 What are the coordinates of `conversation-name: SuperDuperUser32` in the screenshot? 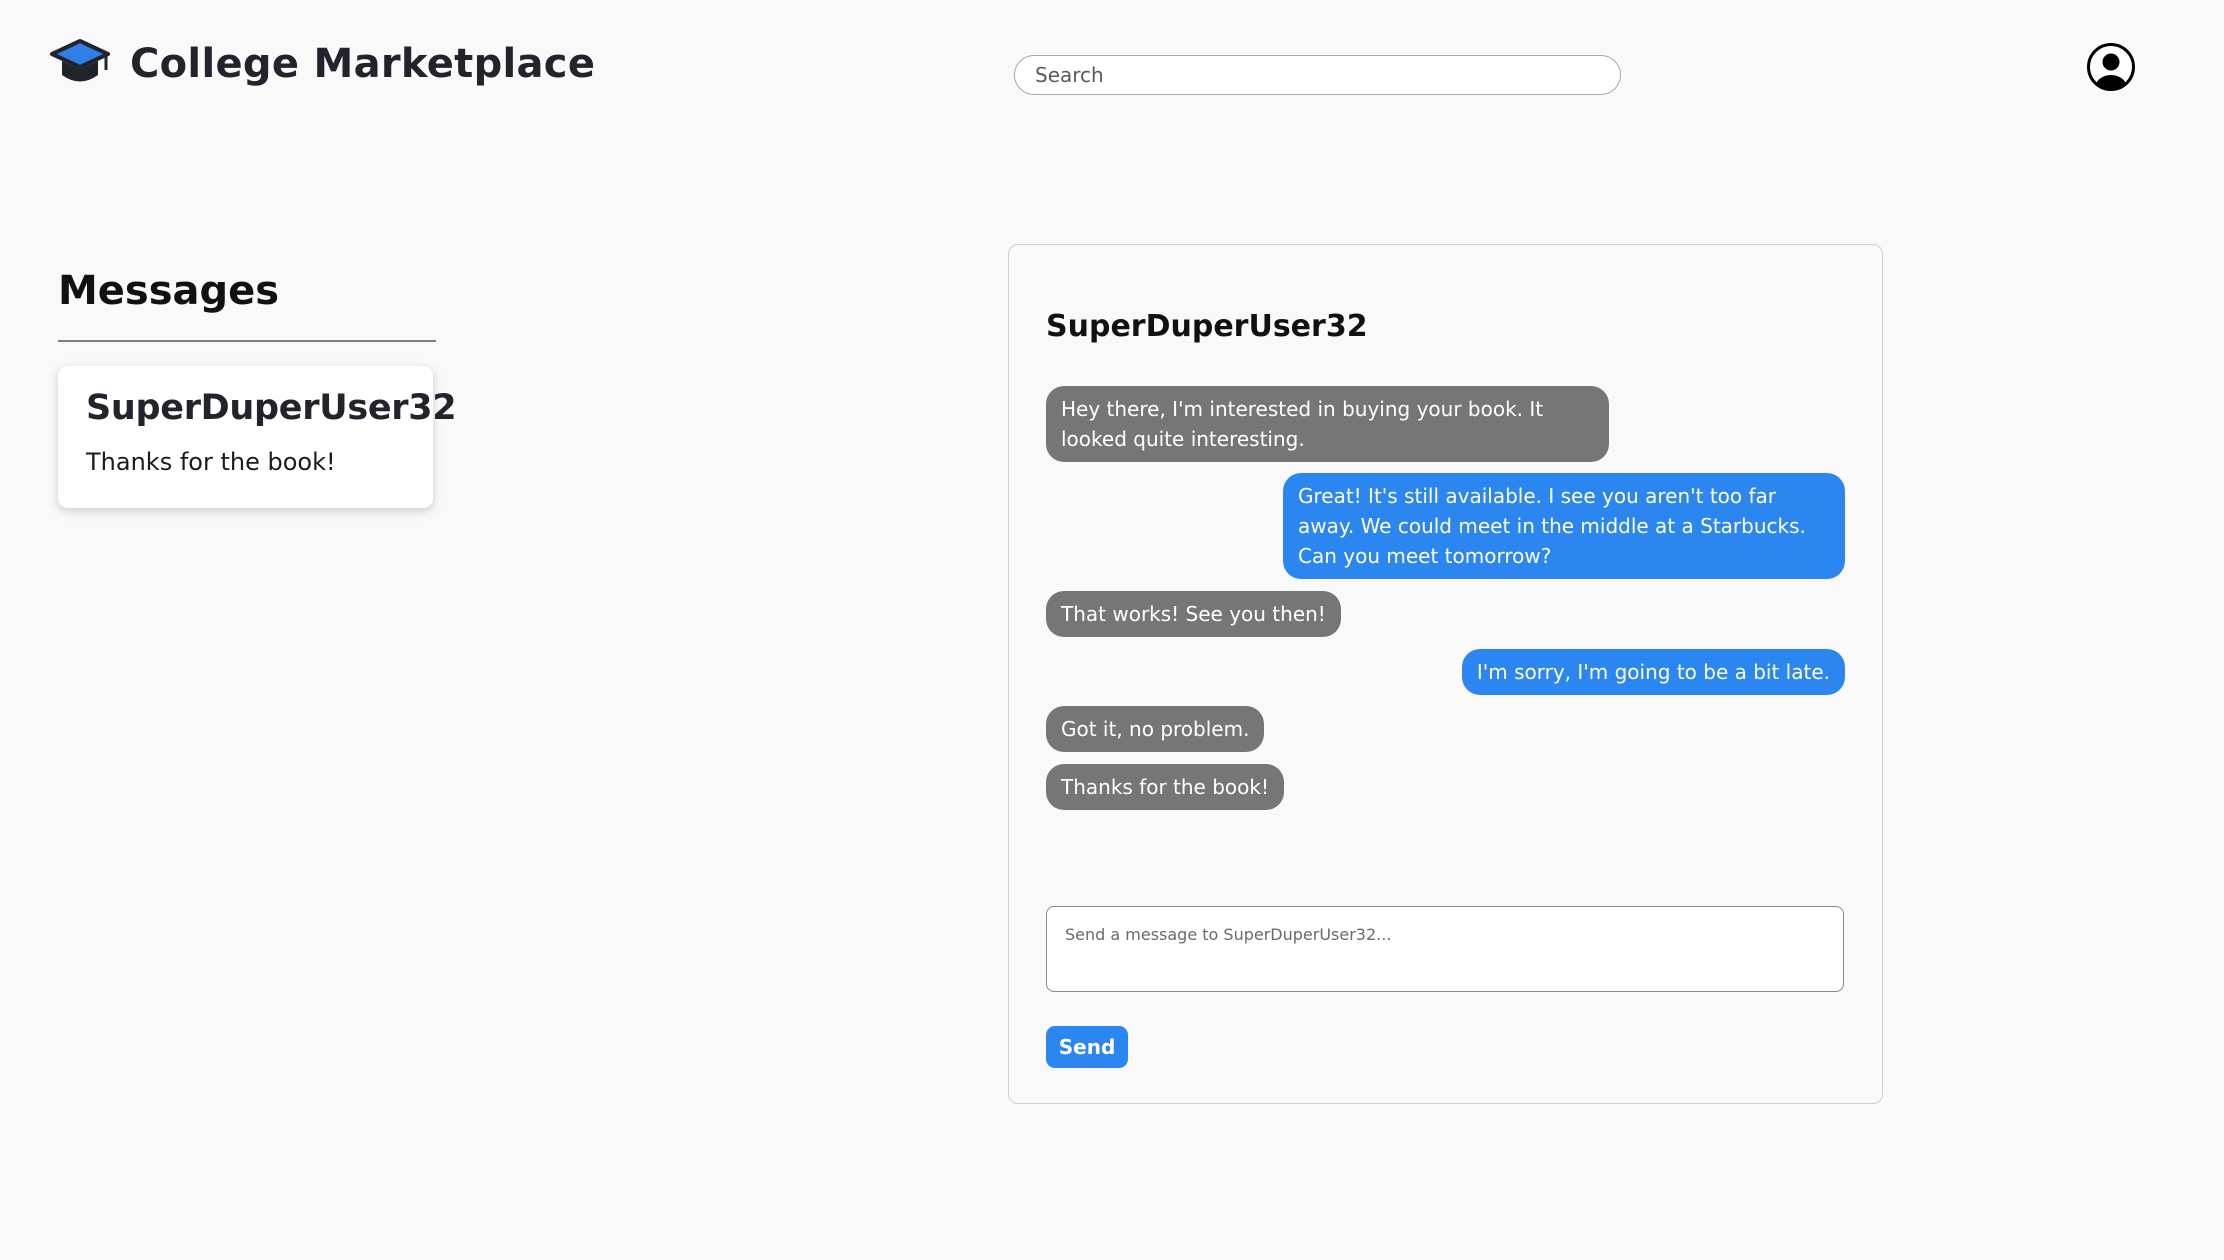 It's located at (271, 408).